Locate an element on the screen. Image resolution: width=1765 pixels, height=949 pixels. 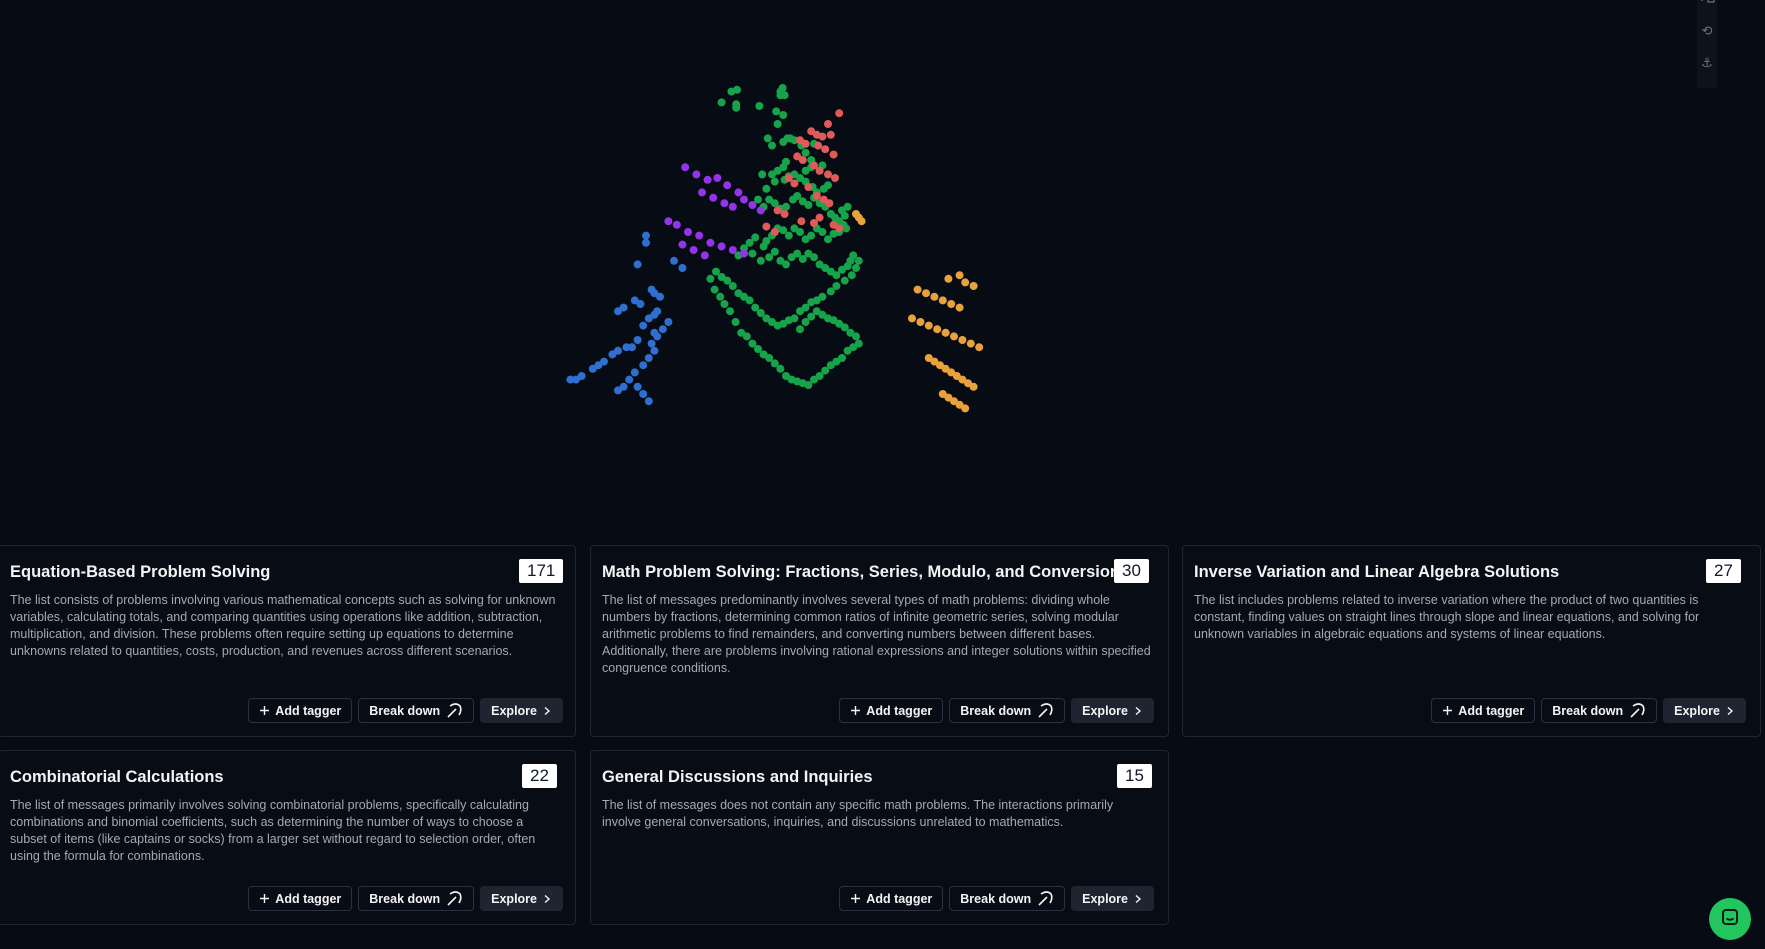
explore-button: Explore is located at coordinates (1112, 710).